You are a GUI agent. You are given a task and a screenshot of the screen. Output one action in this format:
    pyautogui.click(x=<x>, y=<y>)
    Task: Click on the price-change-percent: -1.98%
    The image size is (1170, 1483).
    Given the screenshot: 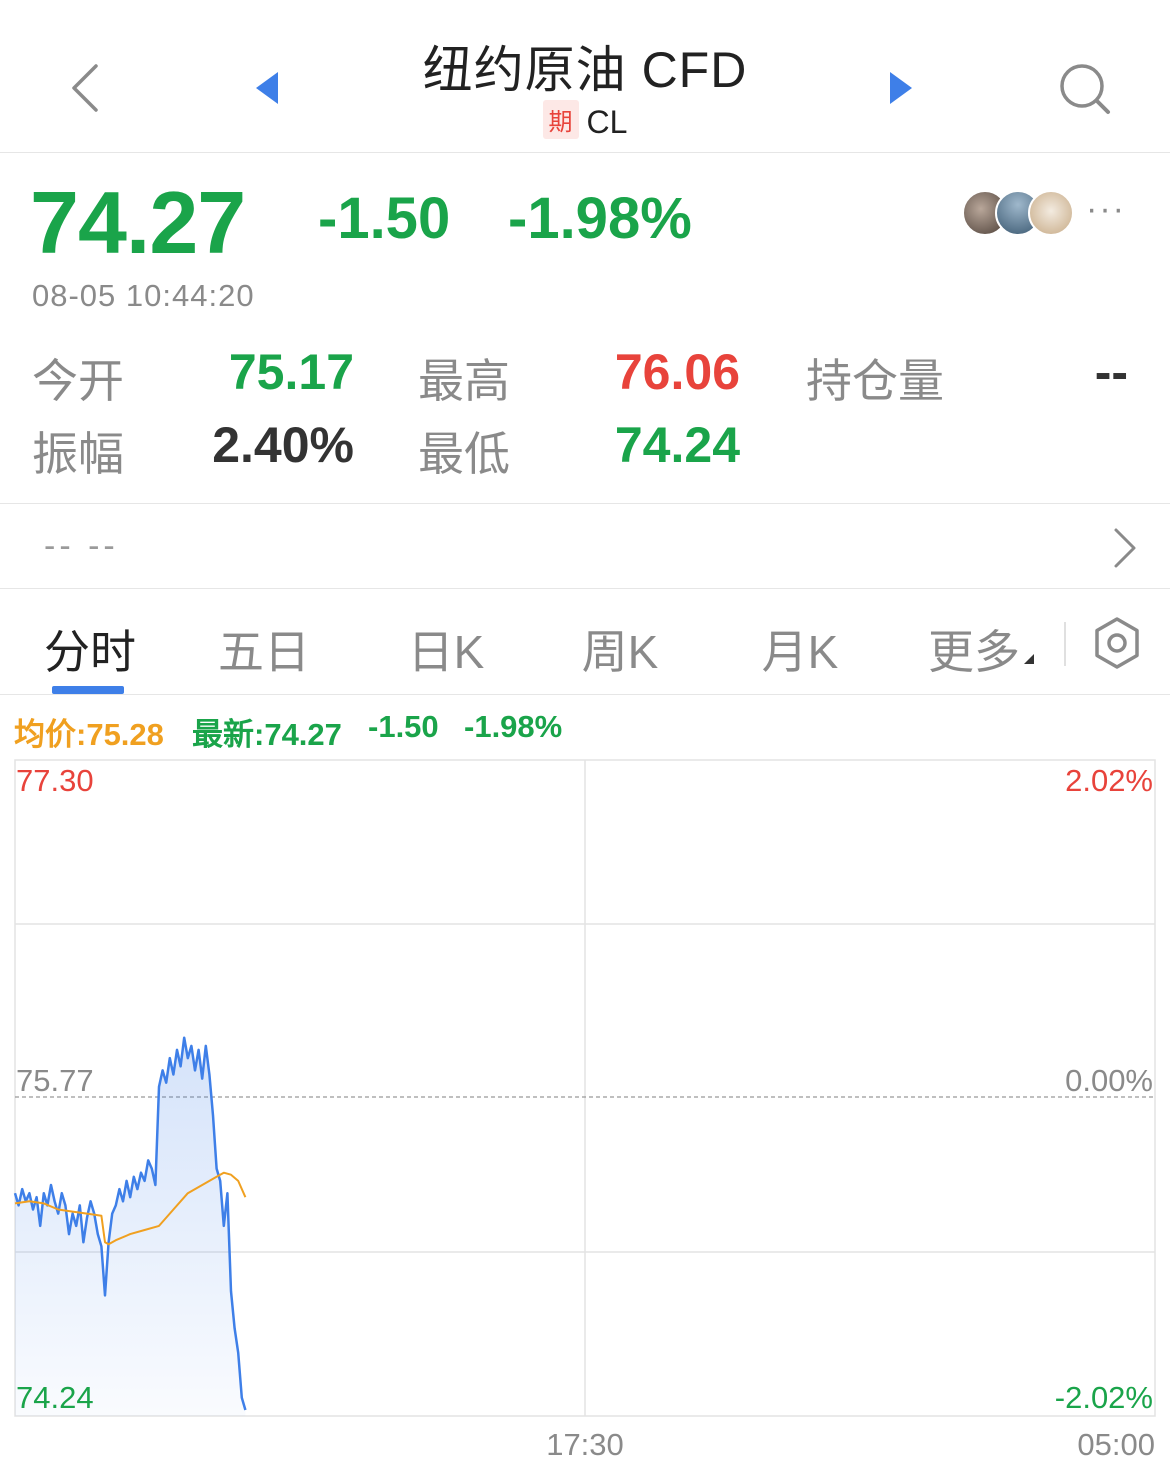 What is the action you would take?
    pyautogui.click(x=600, y=218)
    